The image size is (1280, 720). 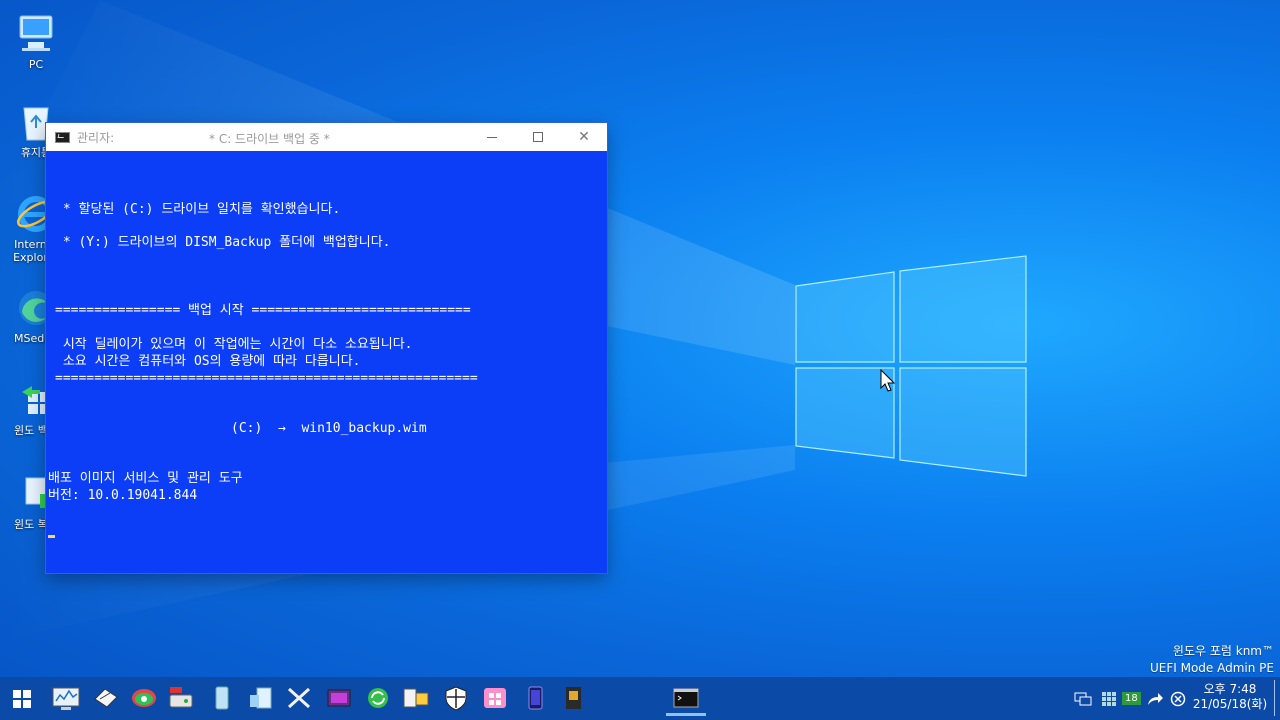 I want to click on start-button, so click(x=22, y=698).